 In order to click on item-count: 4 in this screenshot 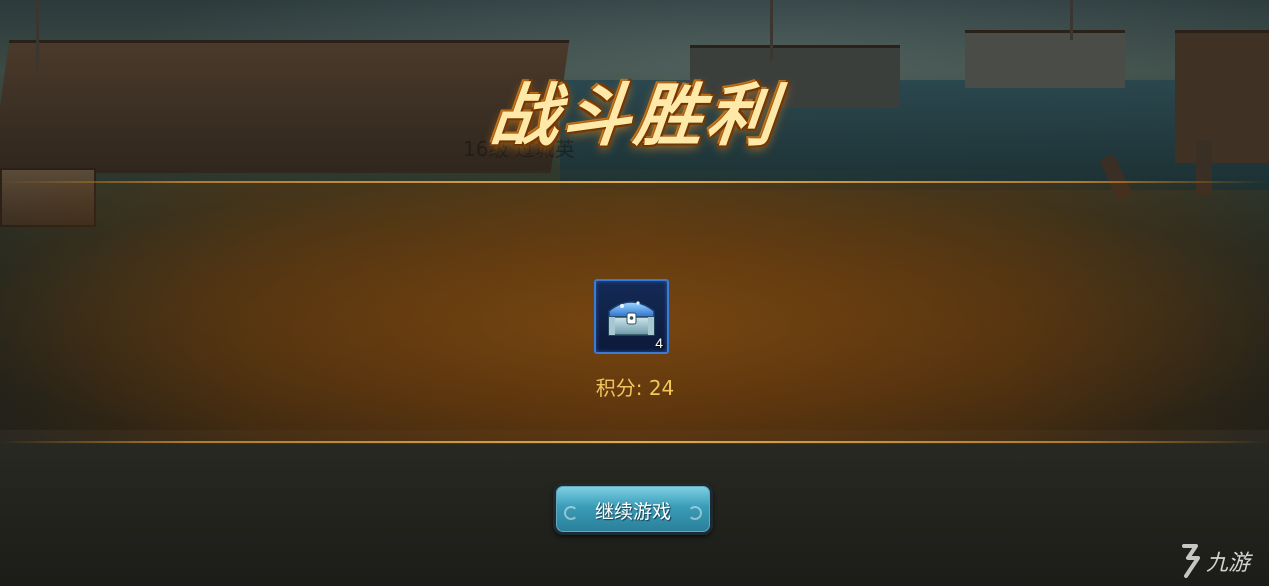, I will do `click(659, 343)`.